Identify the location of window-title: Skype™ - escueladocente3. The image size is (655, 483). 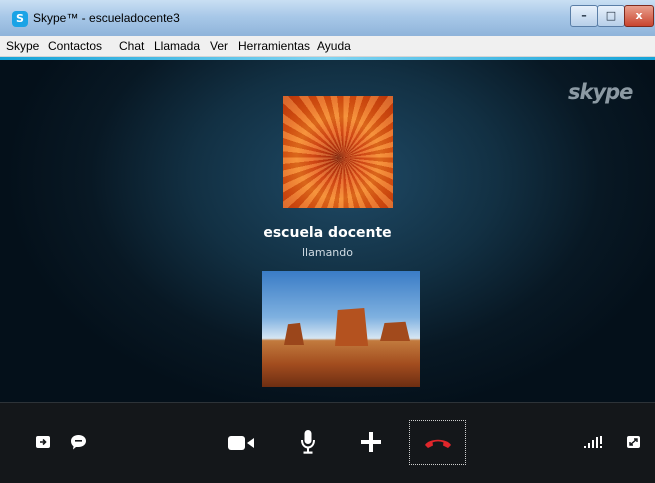
(106, 18).